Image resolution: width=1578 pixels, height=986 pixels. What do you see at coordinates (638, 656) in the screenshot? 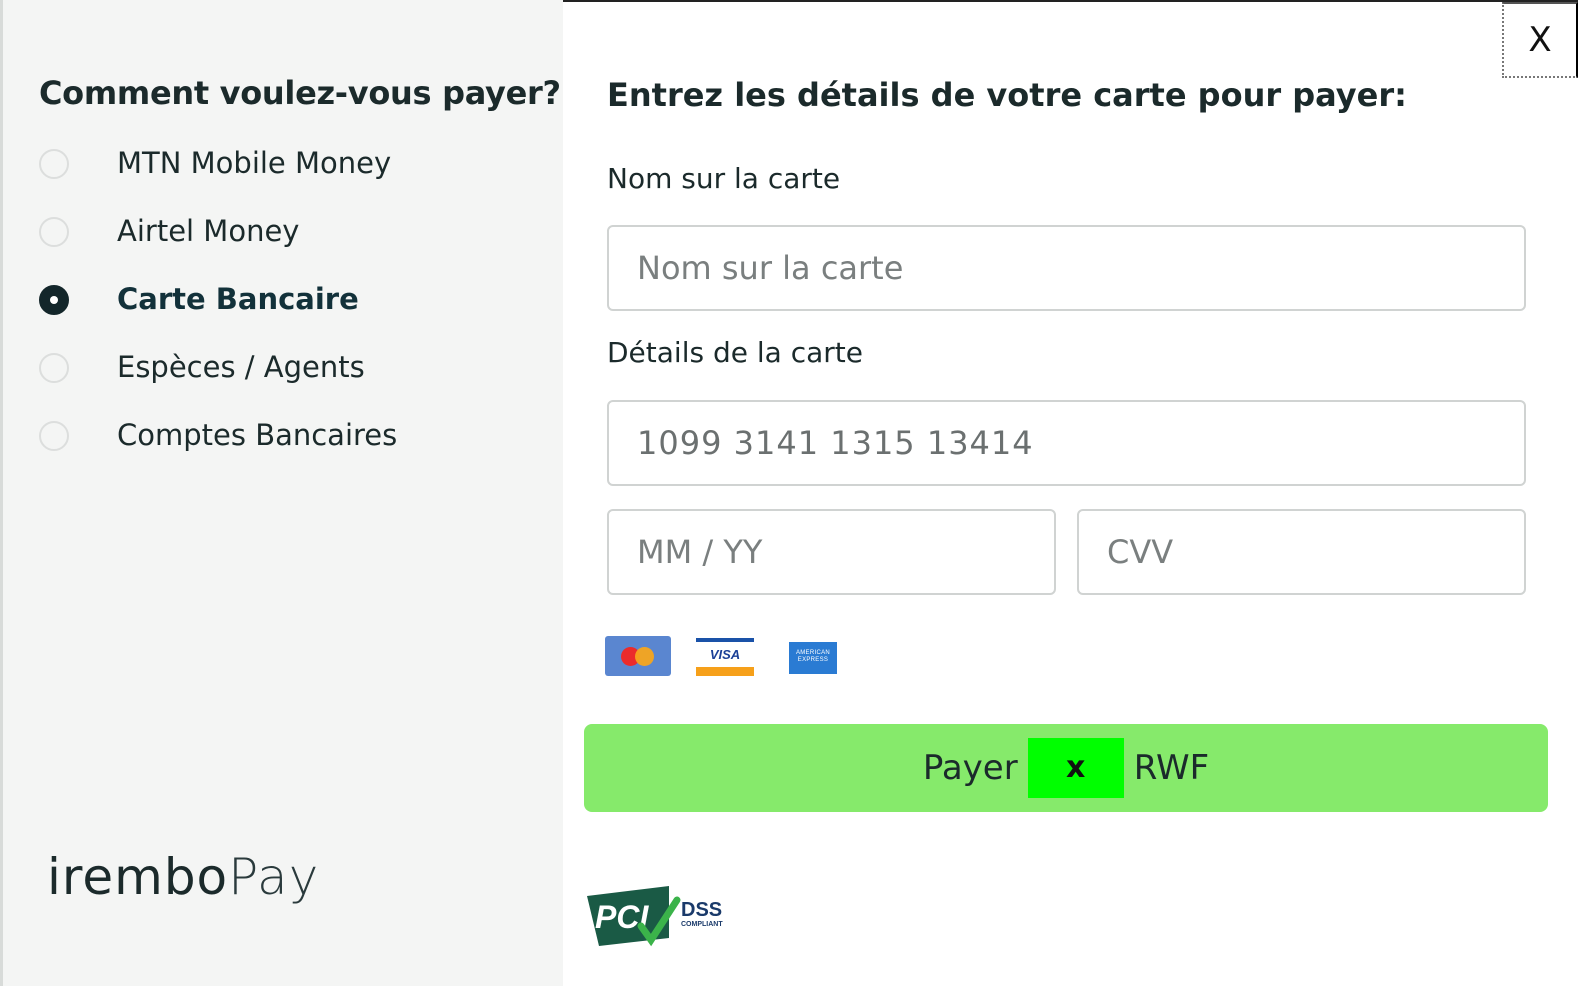
I see `mastercard-icon` at bounding box center [638, 656].